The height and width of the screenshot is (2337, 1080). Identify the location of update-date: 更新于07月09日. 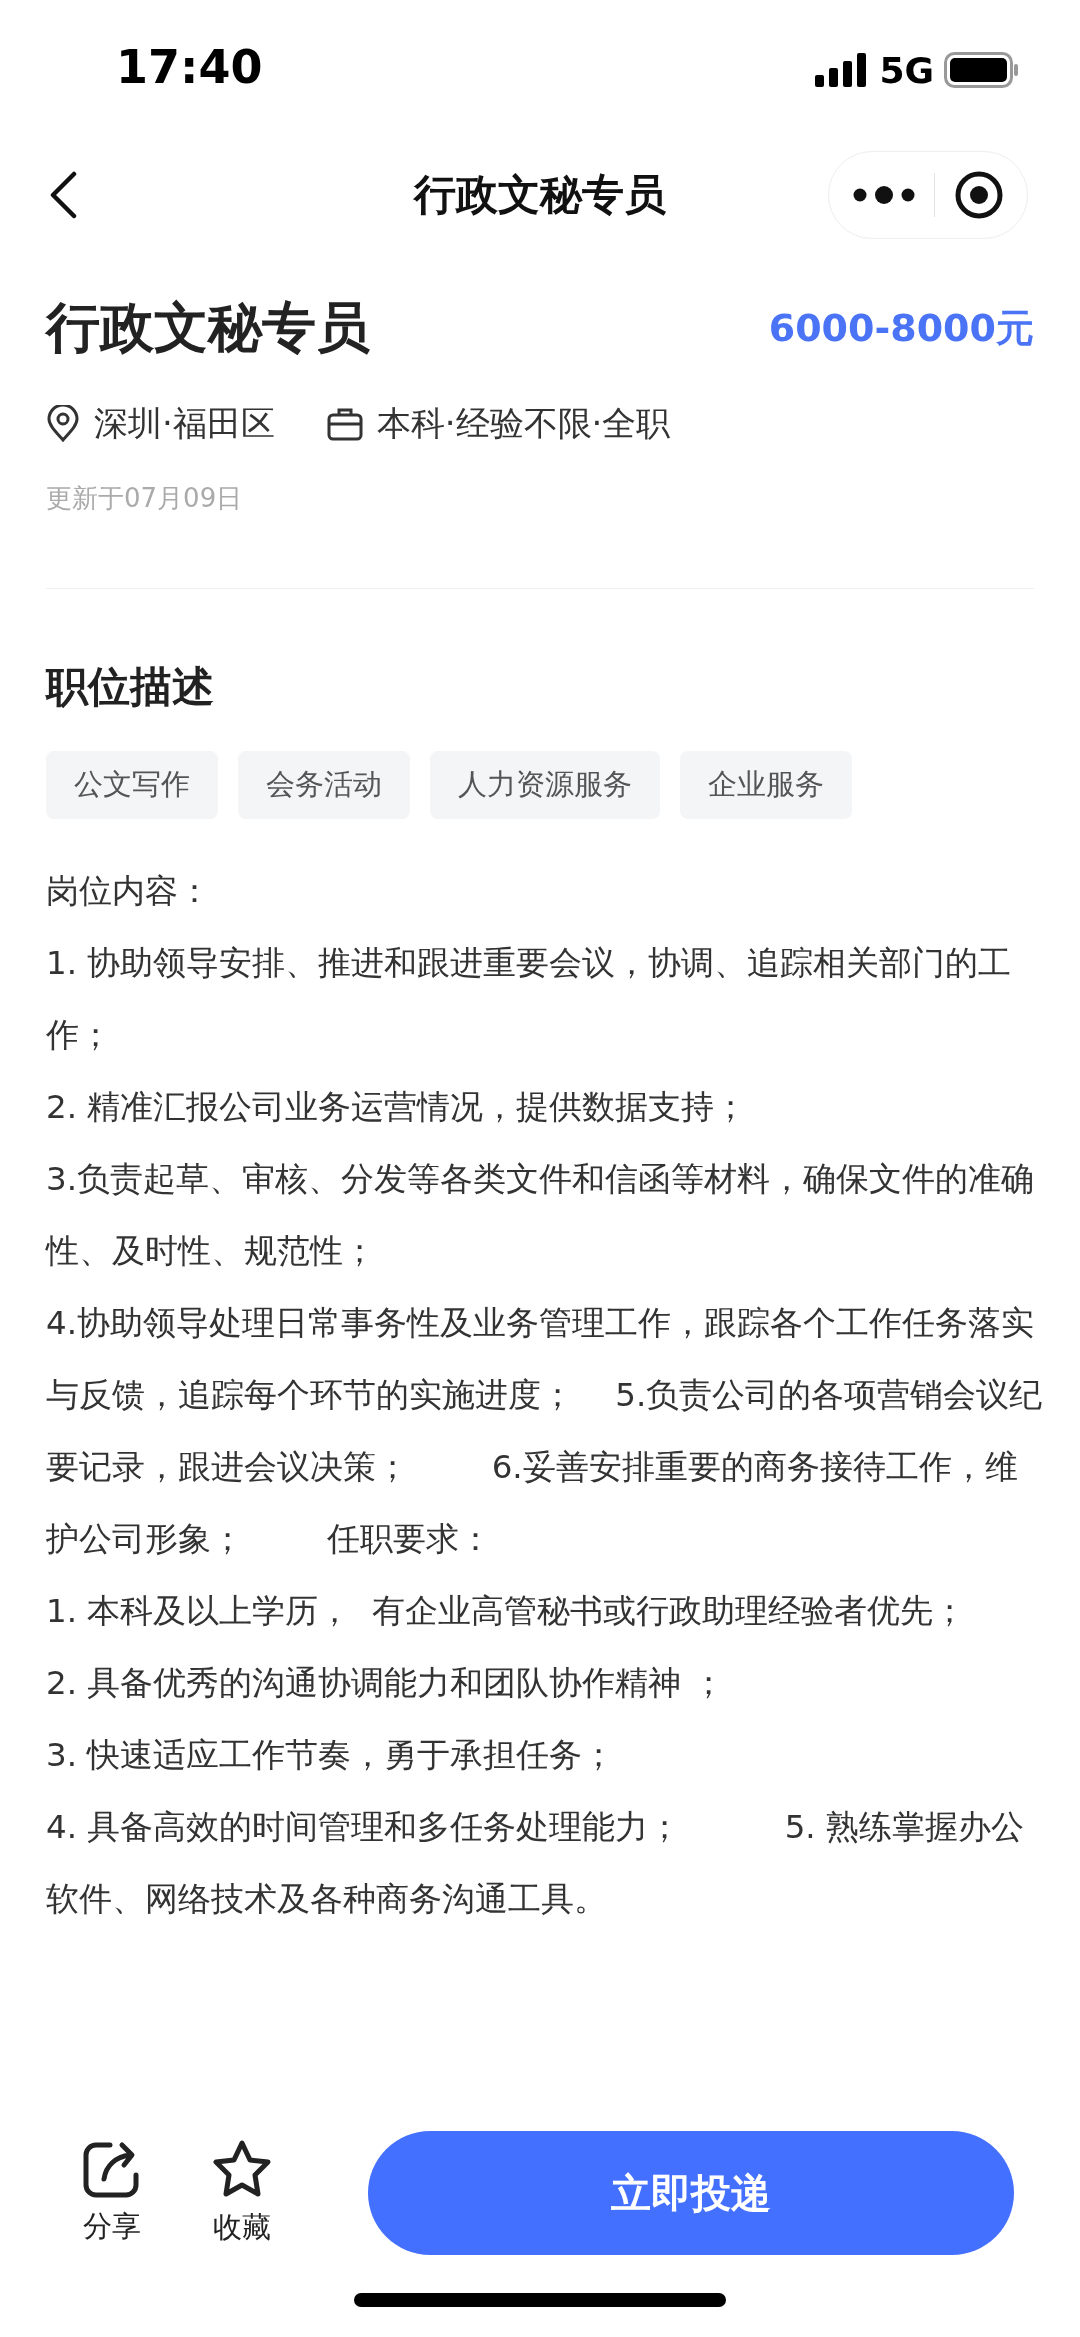
(145, 498).